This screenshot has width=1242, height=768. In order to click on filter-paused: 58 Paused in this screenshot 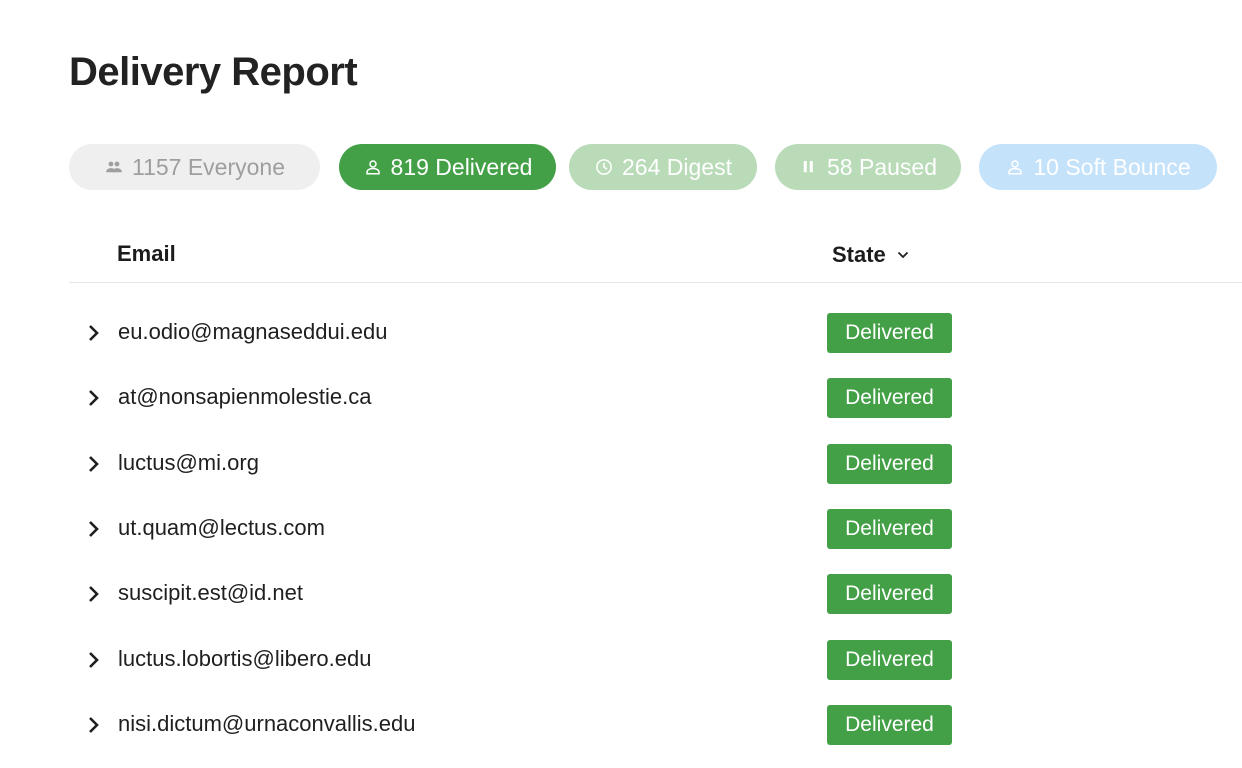, I will do `click(868, 167)`.